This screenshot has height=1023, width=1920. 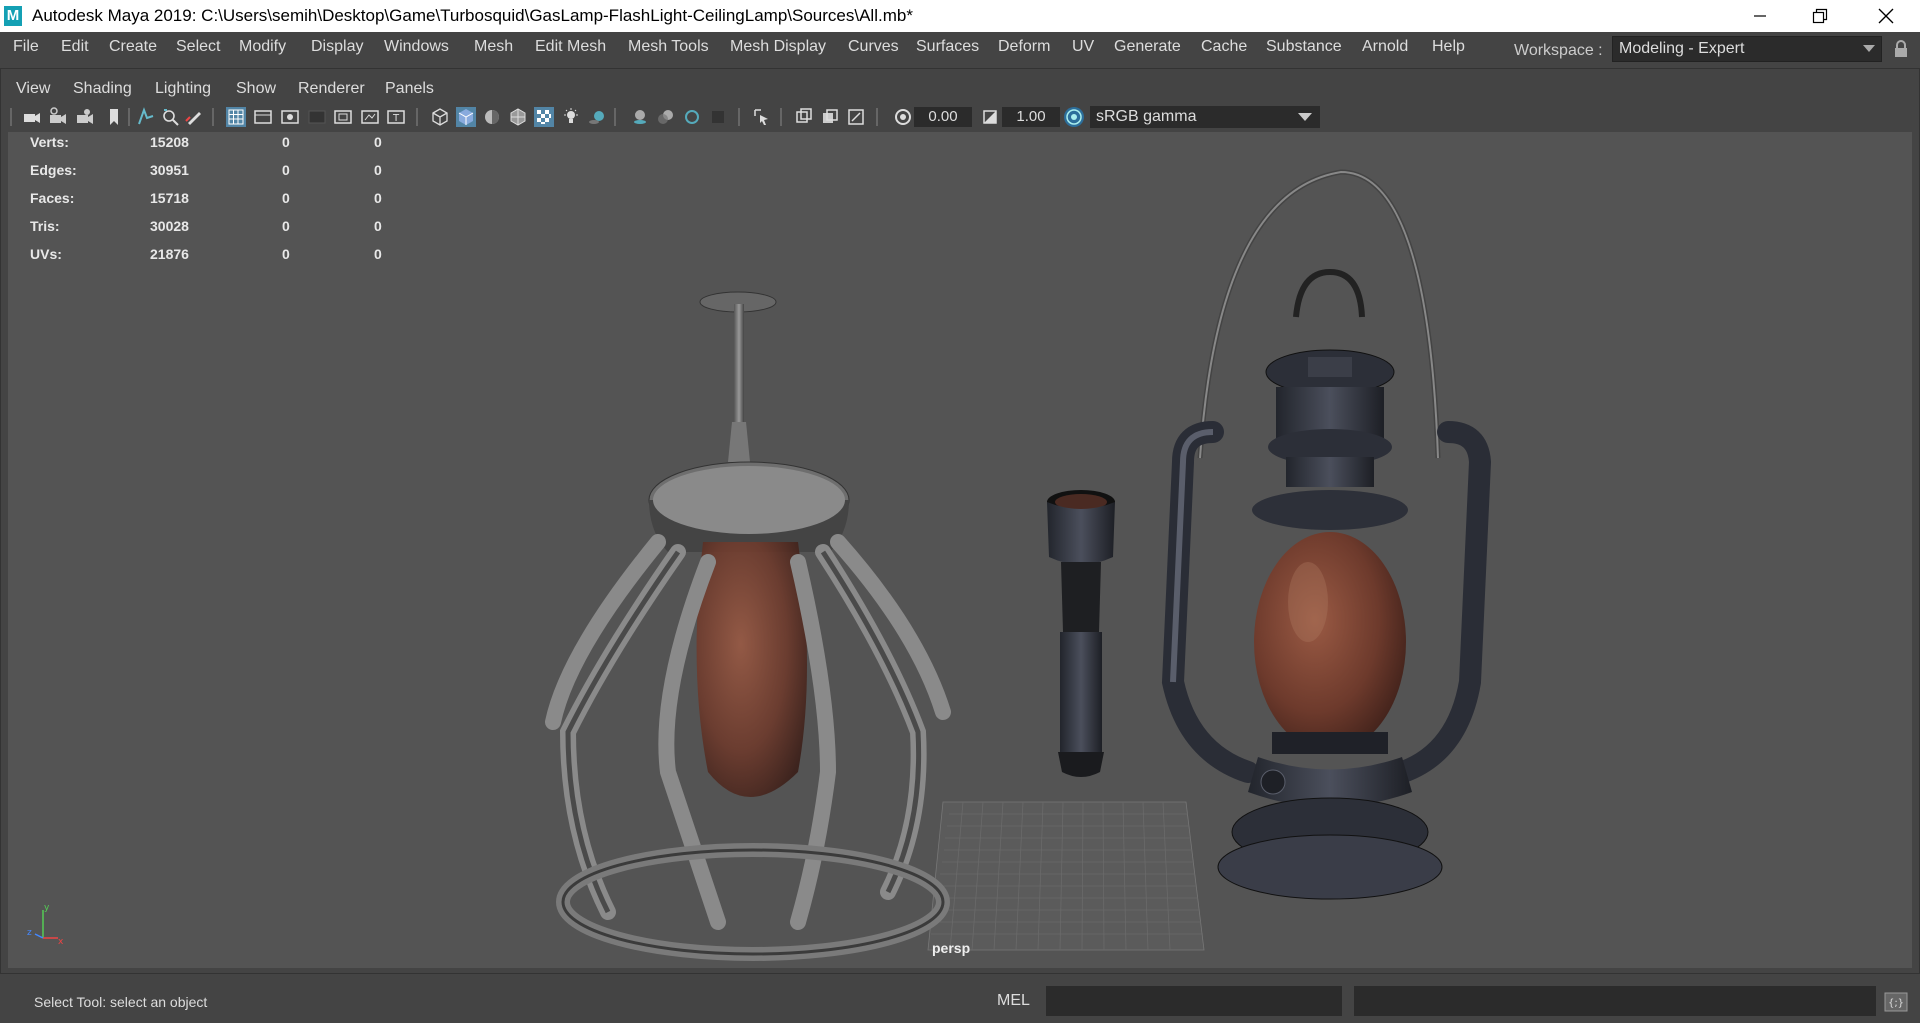 What do you see at coordinates (1886, 16) in the screenshot?
I see `close-button` at bounding box center [1886, 16].